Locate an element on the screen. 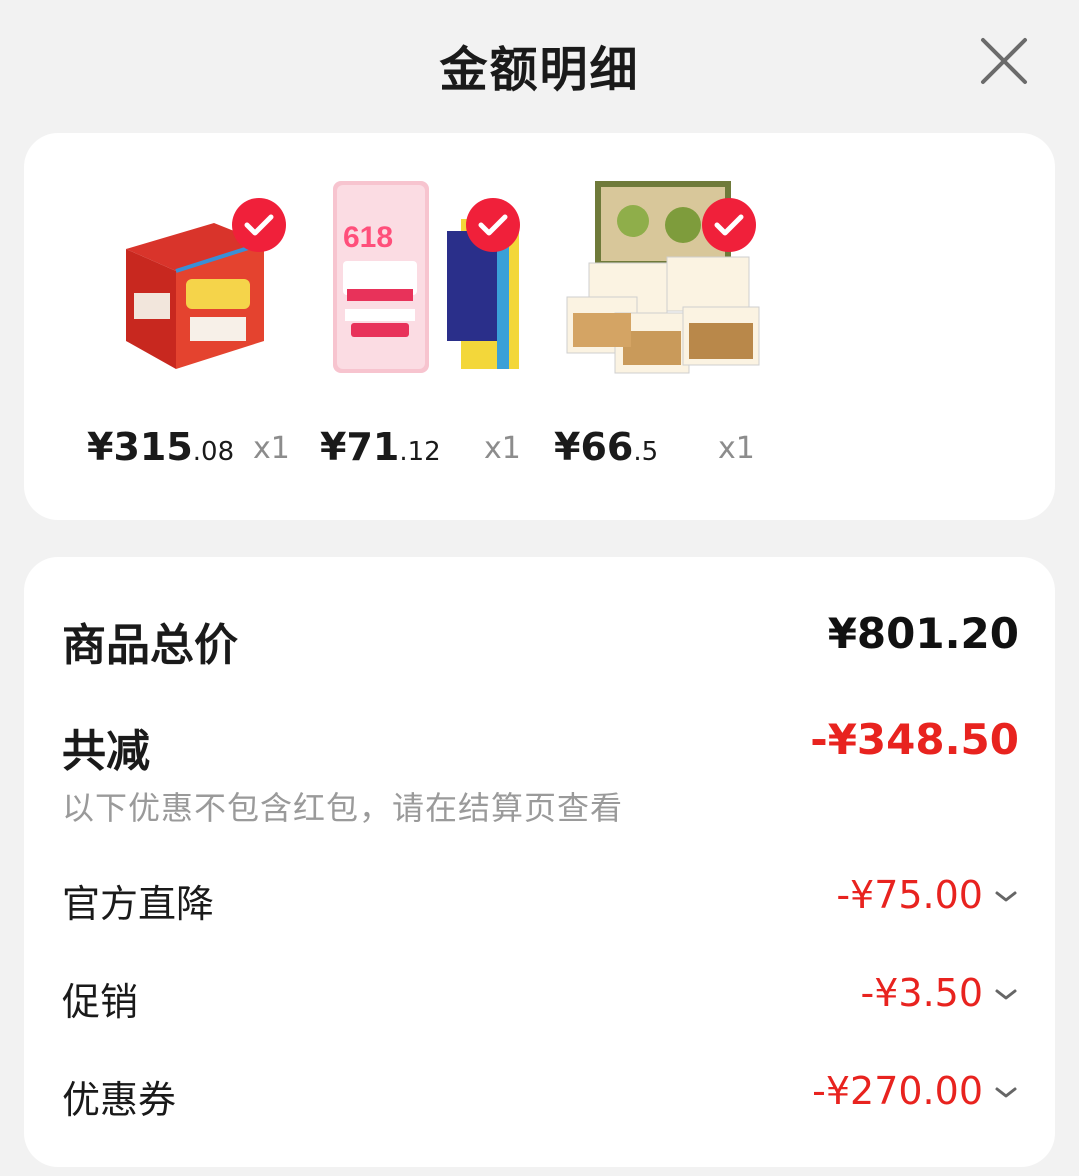  product-price: ¥315.08 is located at coordinates (160, 447).